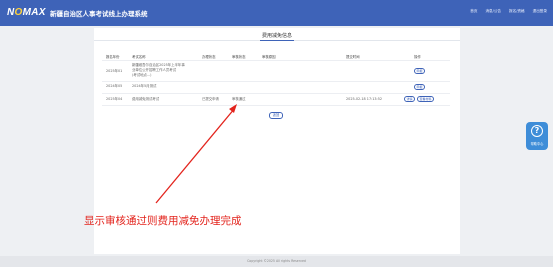 The width and height of the screenshot is (553, 267). I want to click on copyright: Copyright ©2025 All rights Reserved, so click(276, 261).